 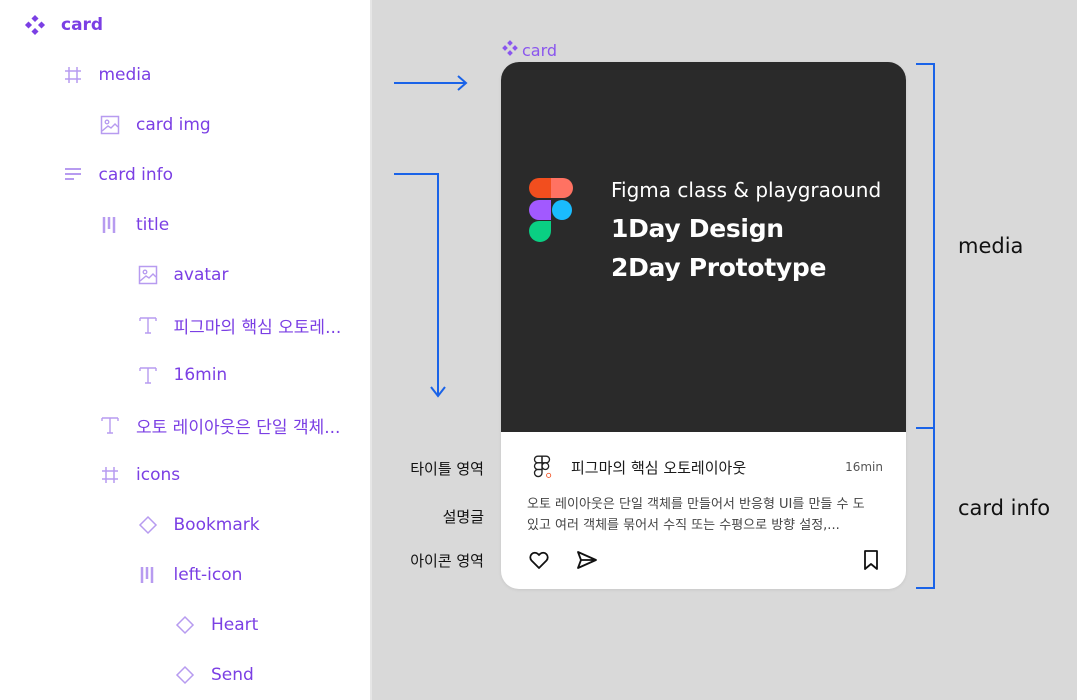 What do you see at coordinates (420, 285) in the screenshot?
I see `card-info-arrow` at bounding box center [420, 285].